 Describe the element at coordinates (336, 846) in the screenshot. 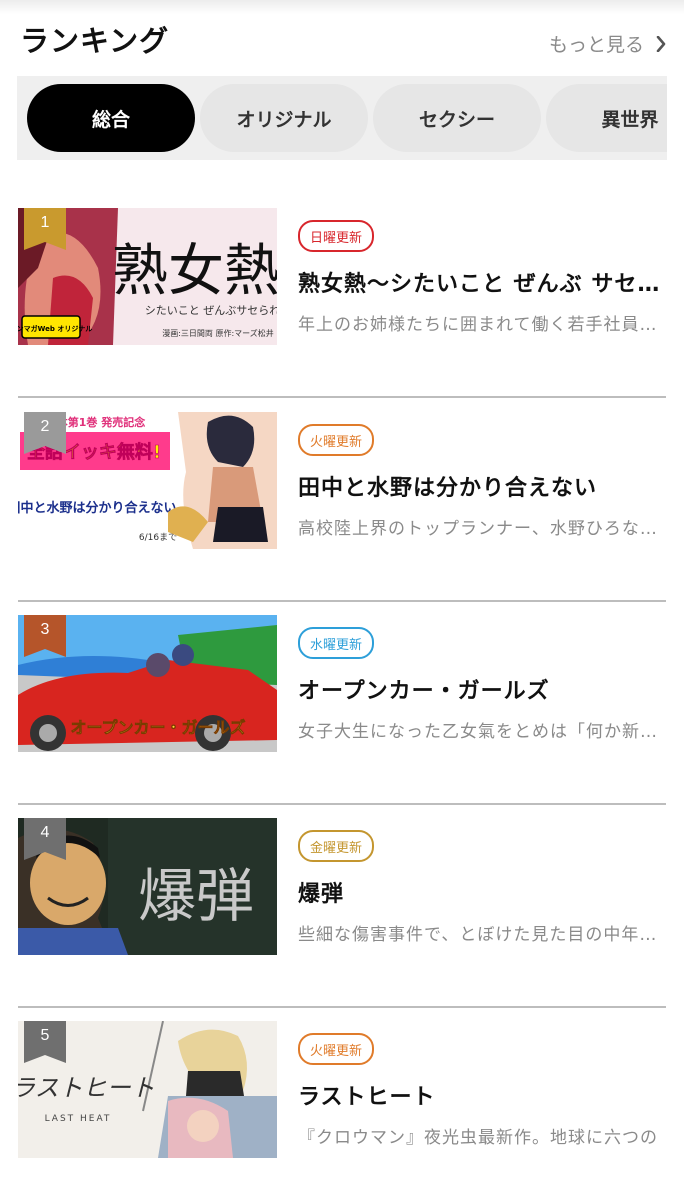

I see `update-day-badge: 金曜更新` at that location.